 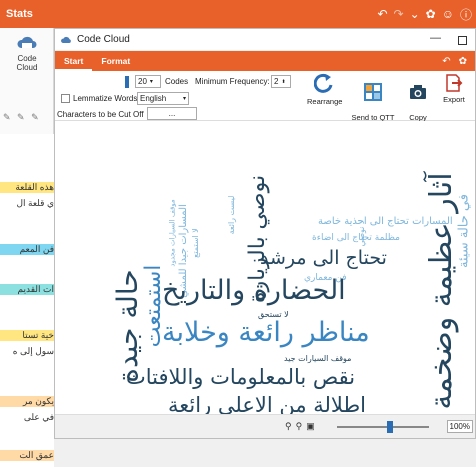 I want to click on cloud-word: آثار عظيمة وضخمة, so click(x=441, y=291).